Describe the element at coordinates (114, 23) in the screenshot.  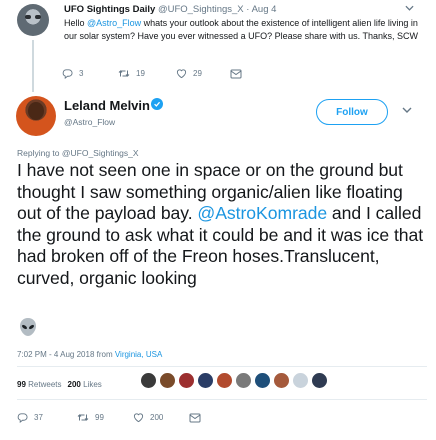
I see `parent-mention-link: @Astro_Flow` at that location.